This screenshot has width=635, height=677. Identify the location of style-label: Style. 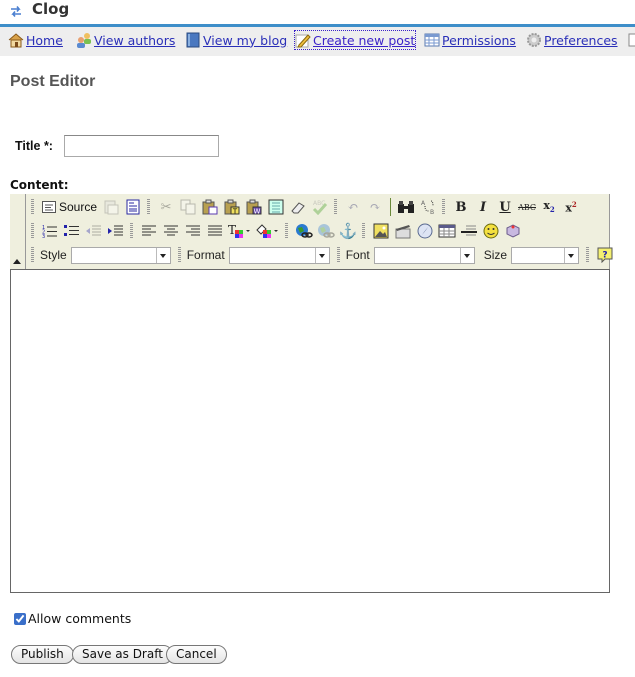
(53, 255).